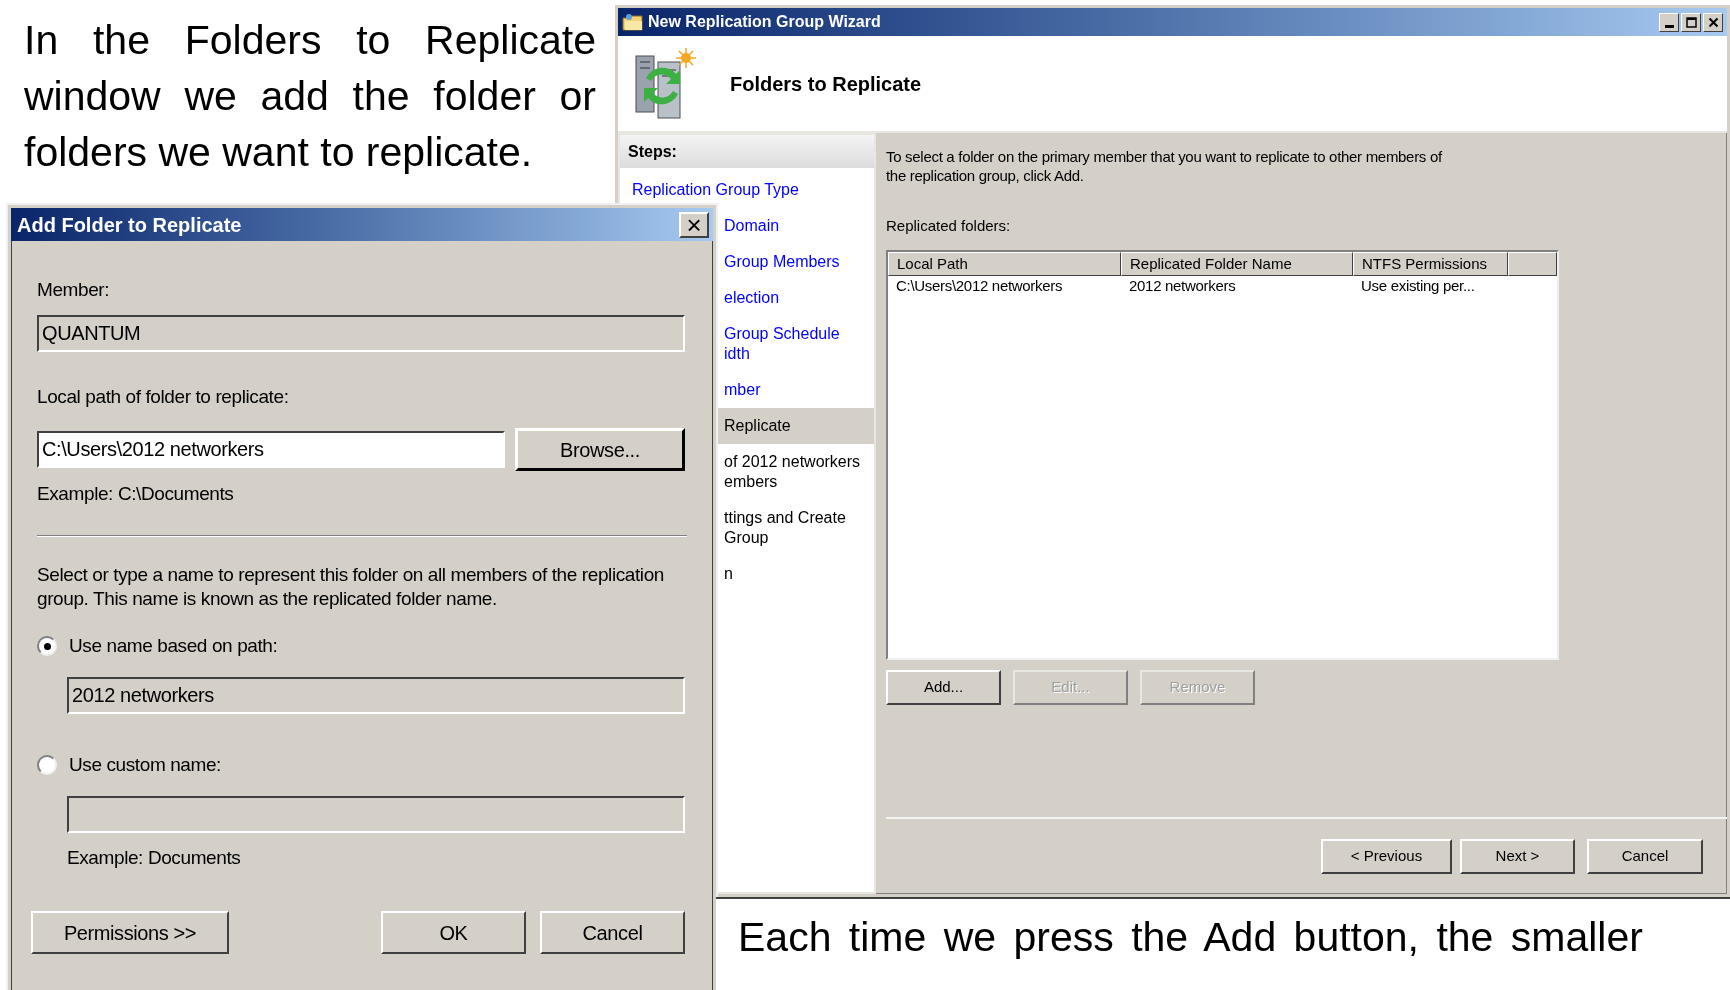 Image resolution: width=1730 pixels, height=990 pixels. What do you see at coordinates (633, 22) in the screenshot?
I see `folder-icon` at bounding box center [633, 22].